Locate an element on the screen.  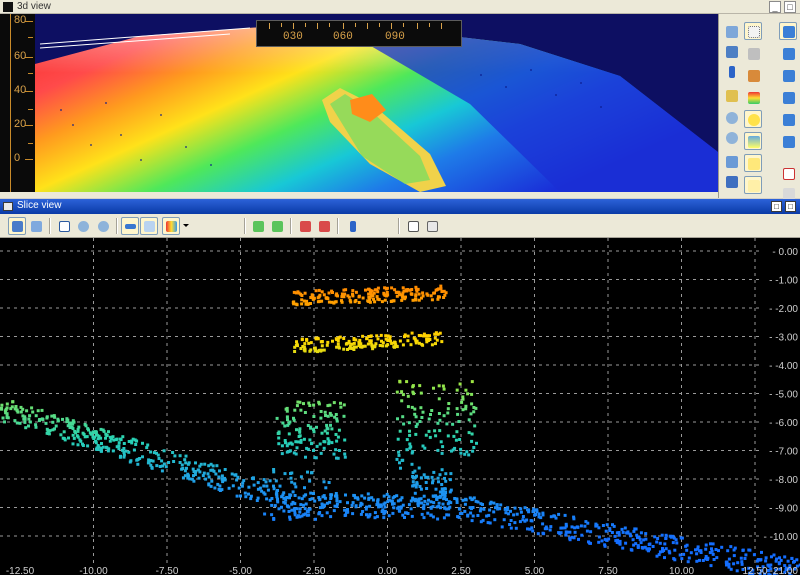
compass-heading-bar: 030 060 090 is located at coordinates (359, 33).